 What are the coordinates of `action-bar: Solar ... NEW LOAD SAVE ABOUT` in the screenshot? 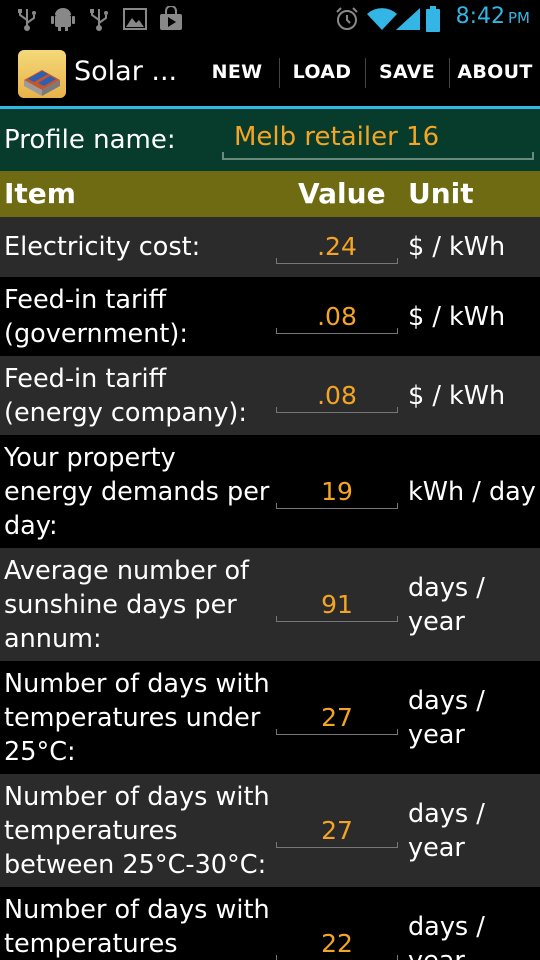 It's located at (270, 72).